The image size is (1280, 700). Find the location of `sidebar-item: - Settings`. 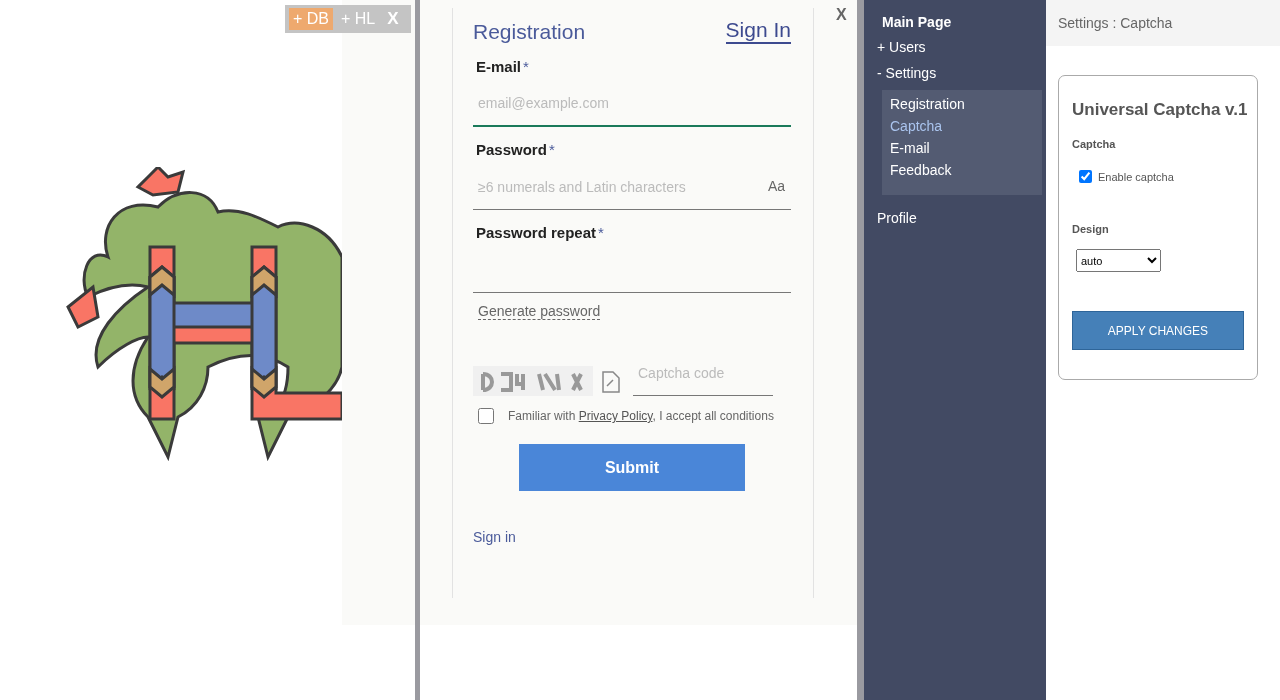

sidebar-item: - Settings is located at coordinates (955, 73).